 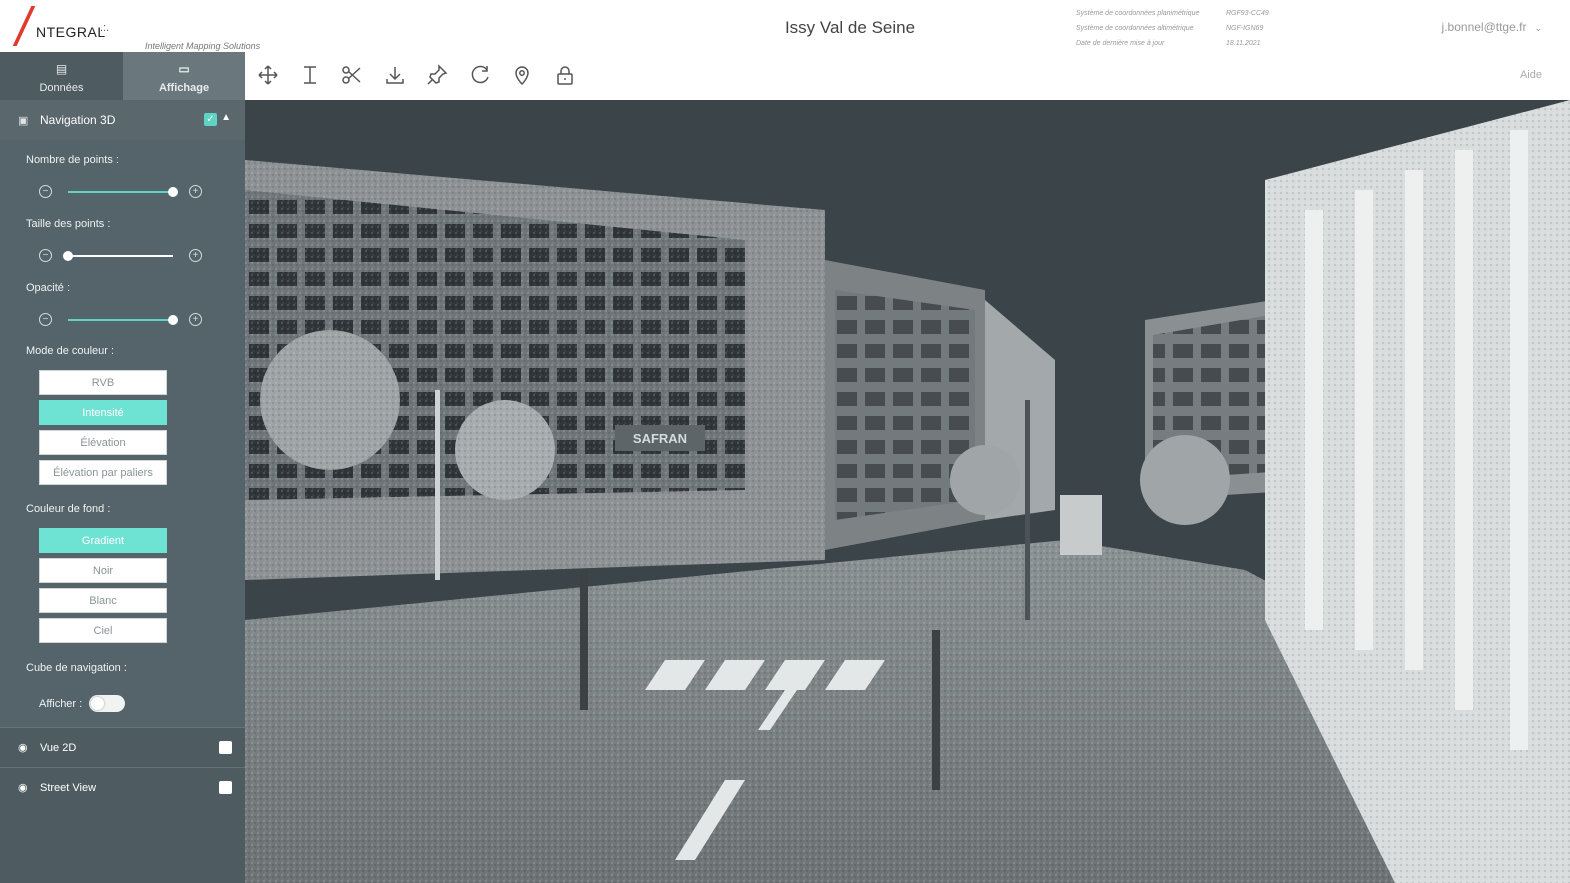 I want to click on height-measure-icon, so click(x=310, y=75).